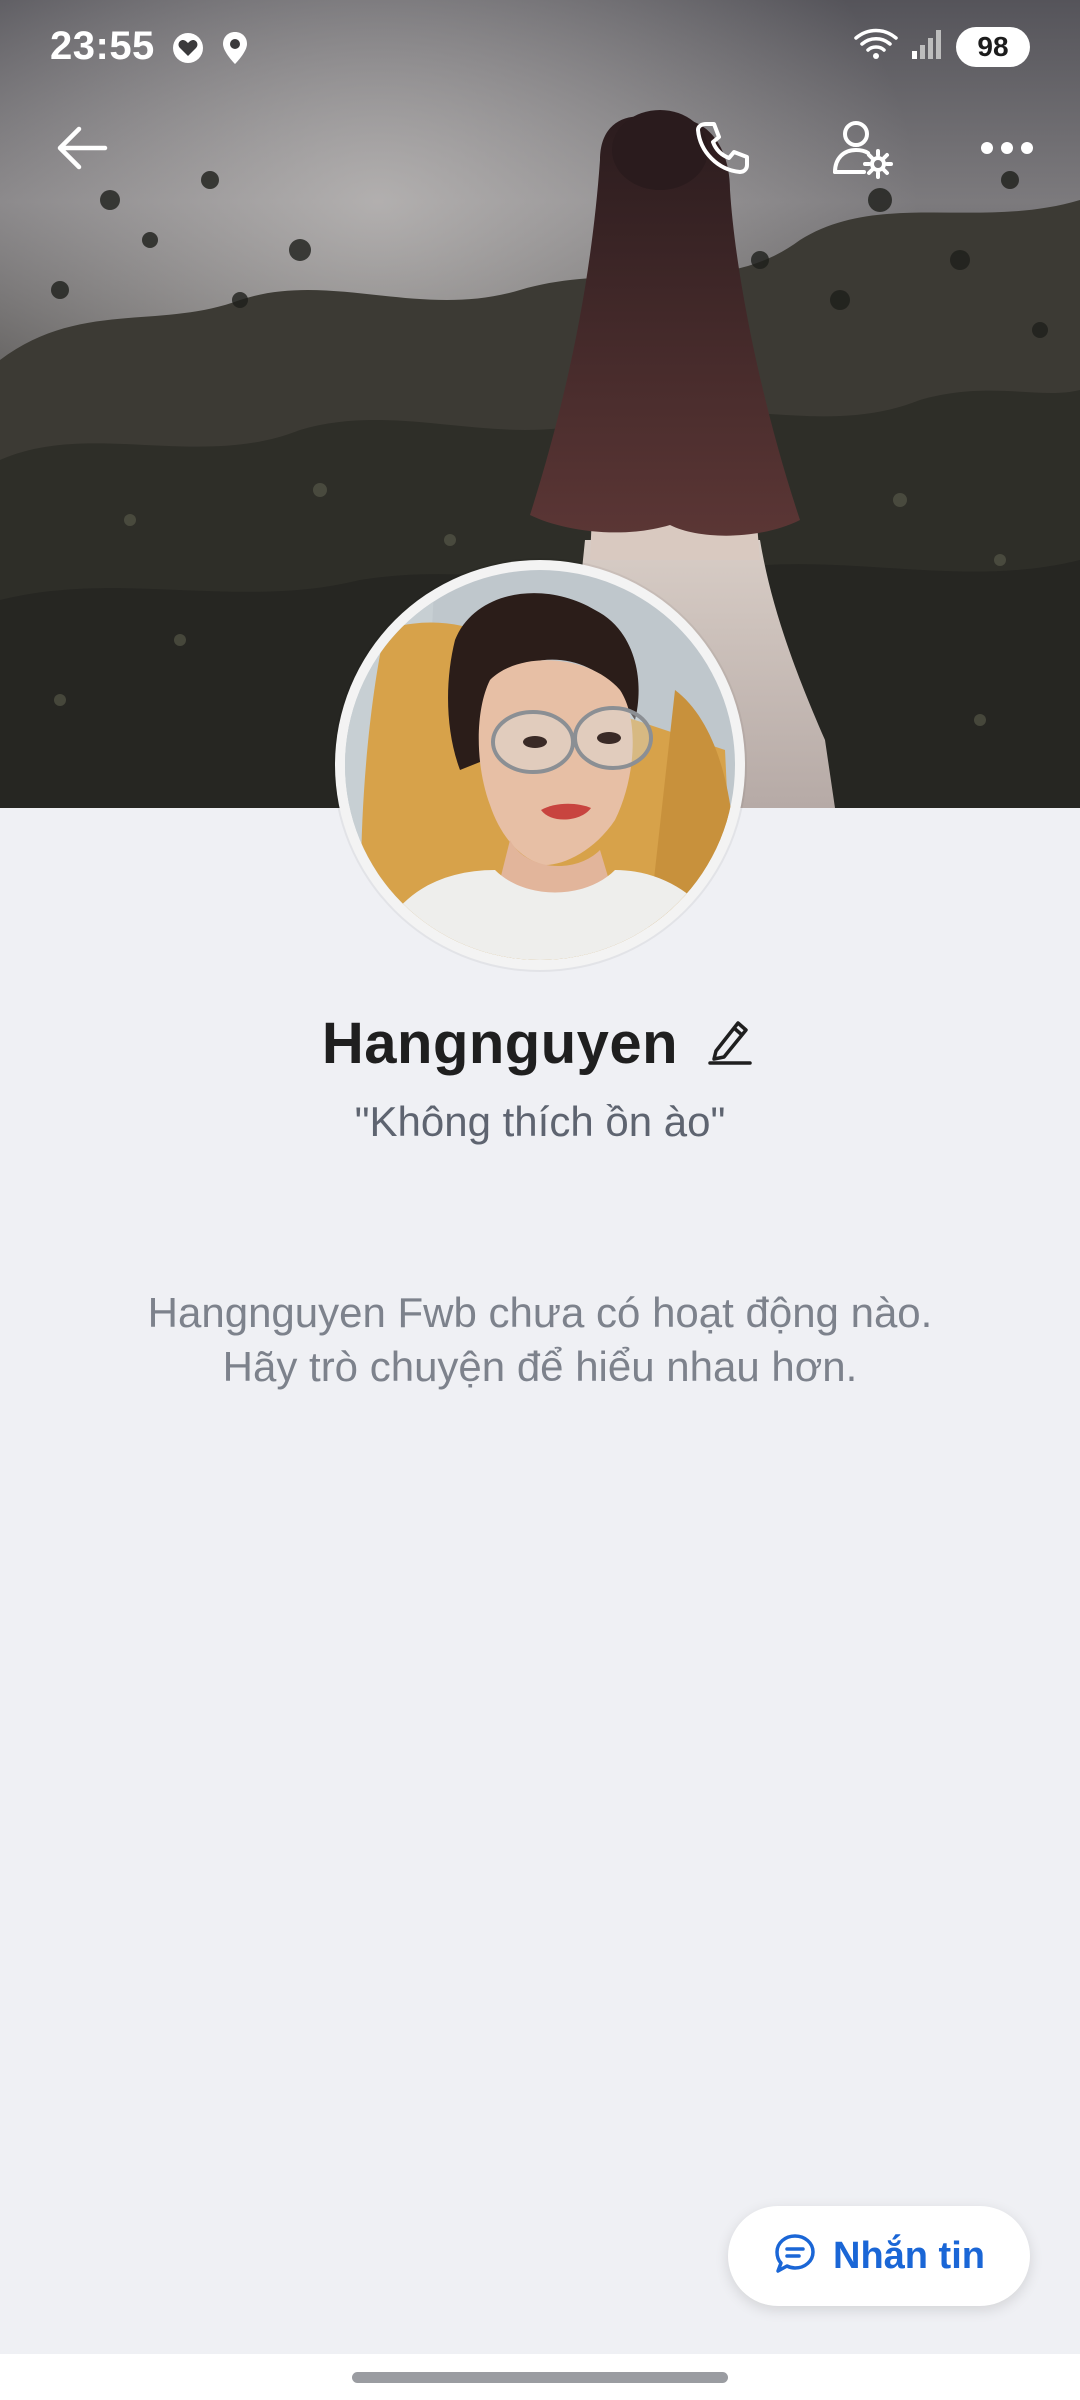 The width and height of the screenshot is (1080, 2400). I want to click on profile-name-row: Hangnguyen, so click(540, 1043).